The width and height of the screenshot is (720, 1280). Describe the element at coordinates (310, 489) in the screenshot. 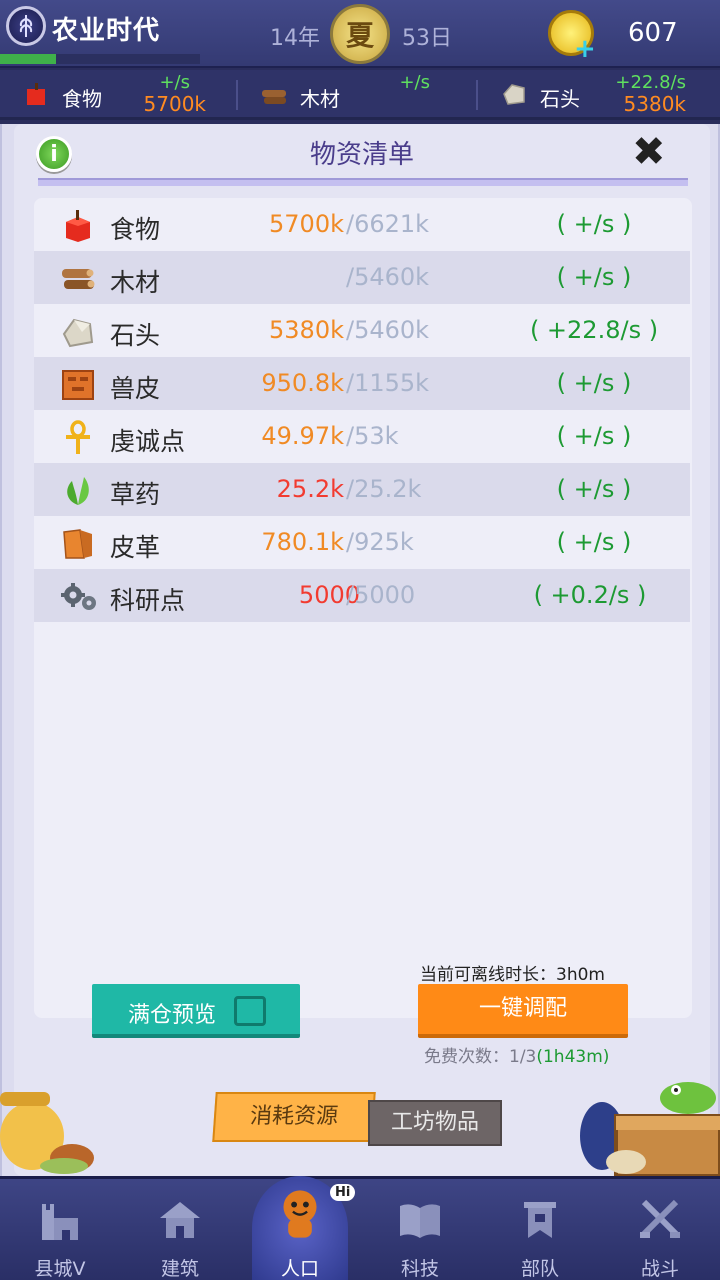

I see `resource-amount: 25.2k` at that location.